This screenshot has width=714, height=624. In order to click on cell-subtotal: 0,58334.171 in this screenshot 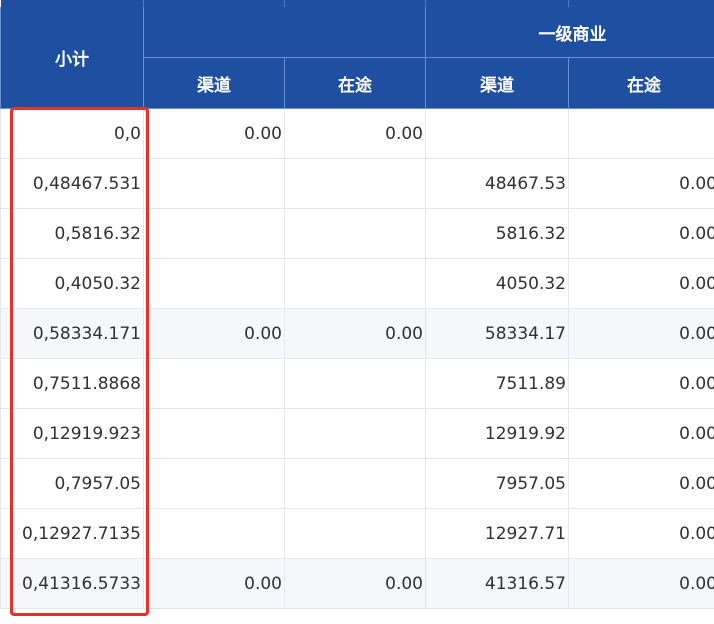, I will do `click(72, 333)`.